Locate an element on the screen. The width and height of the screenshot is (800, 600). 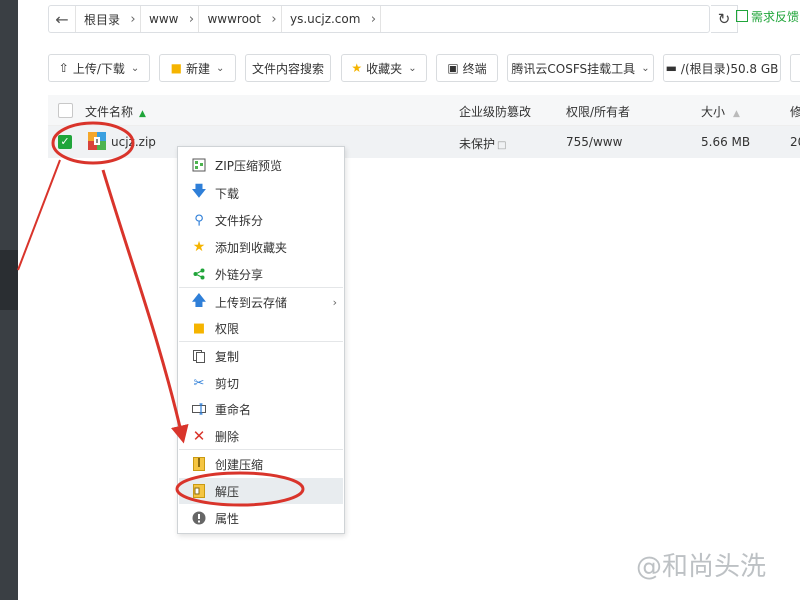
table-row: ✓ ucjz.zip 未保护□ 755/www 5.66 MB 20 is located at coordinates (424, 142).